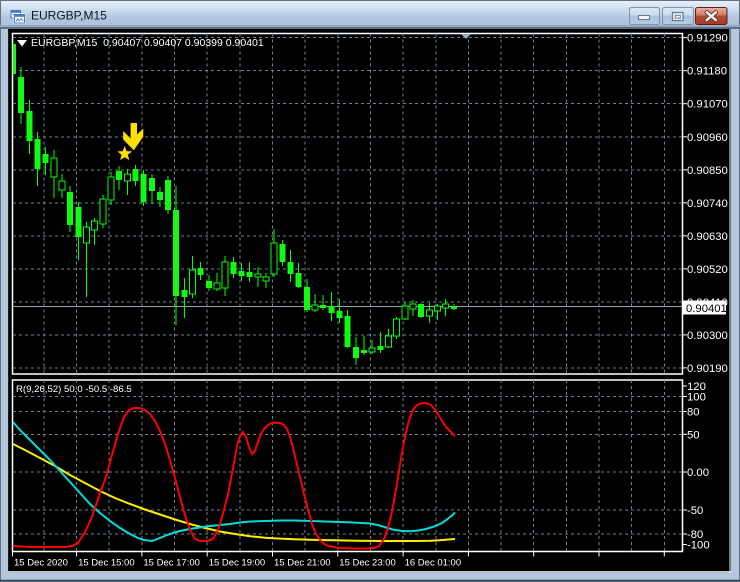 This screenshot has height=582, width=740. I want to click on svg-text: 15 Dec 23:00, so click(367, 563).